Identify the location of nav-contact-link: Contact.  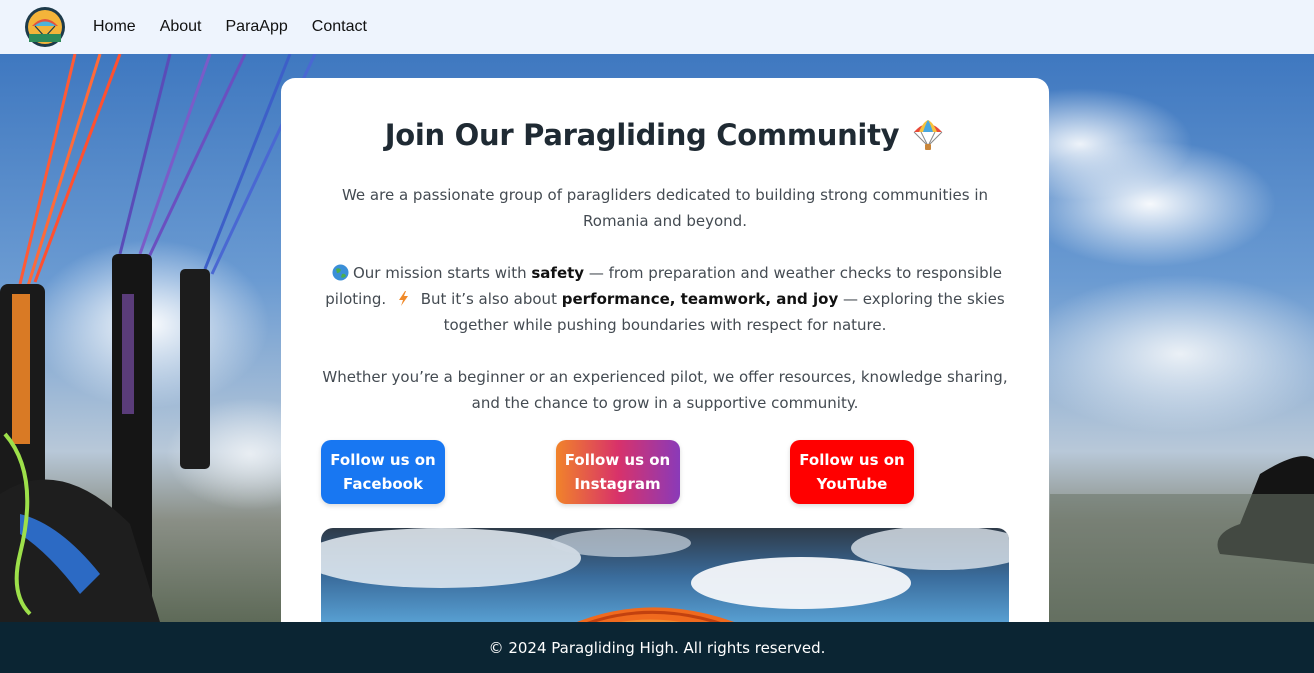
(339, 27).